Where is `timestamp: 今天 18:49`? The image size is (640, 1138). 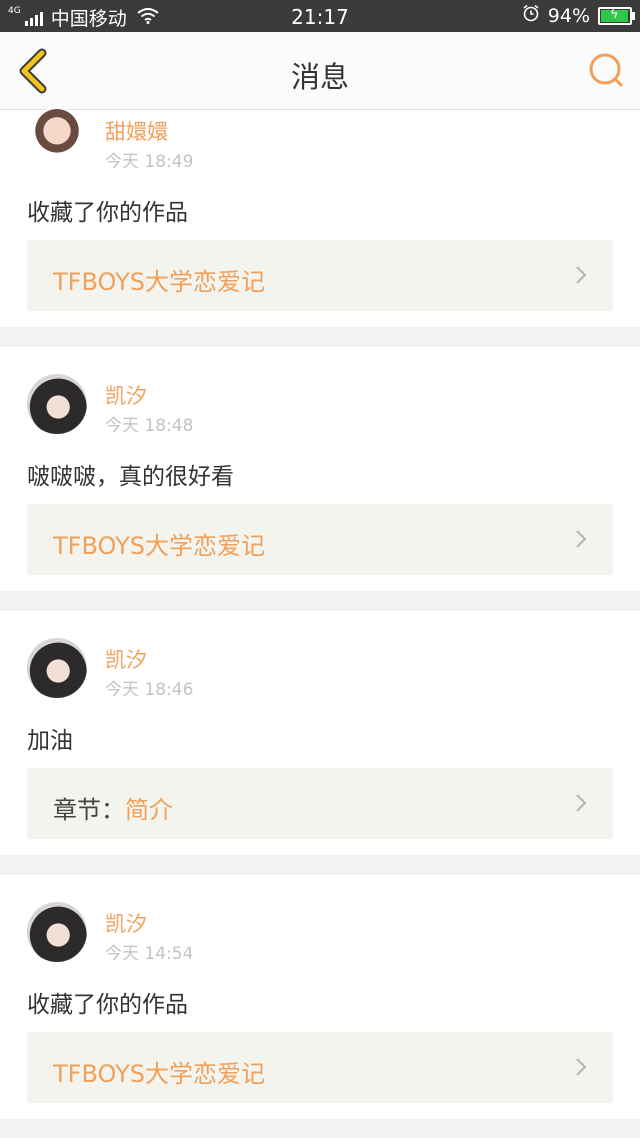 timestamp: 今天 18:49 is located at coordinates (149, 162).